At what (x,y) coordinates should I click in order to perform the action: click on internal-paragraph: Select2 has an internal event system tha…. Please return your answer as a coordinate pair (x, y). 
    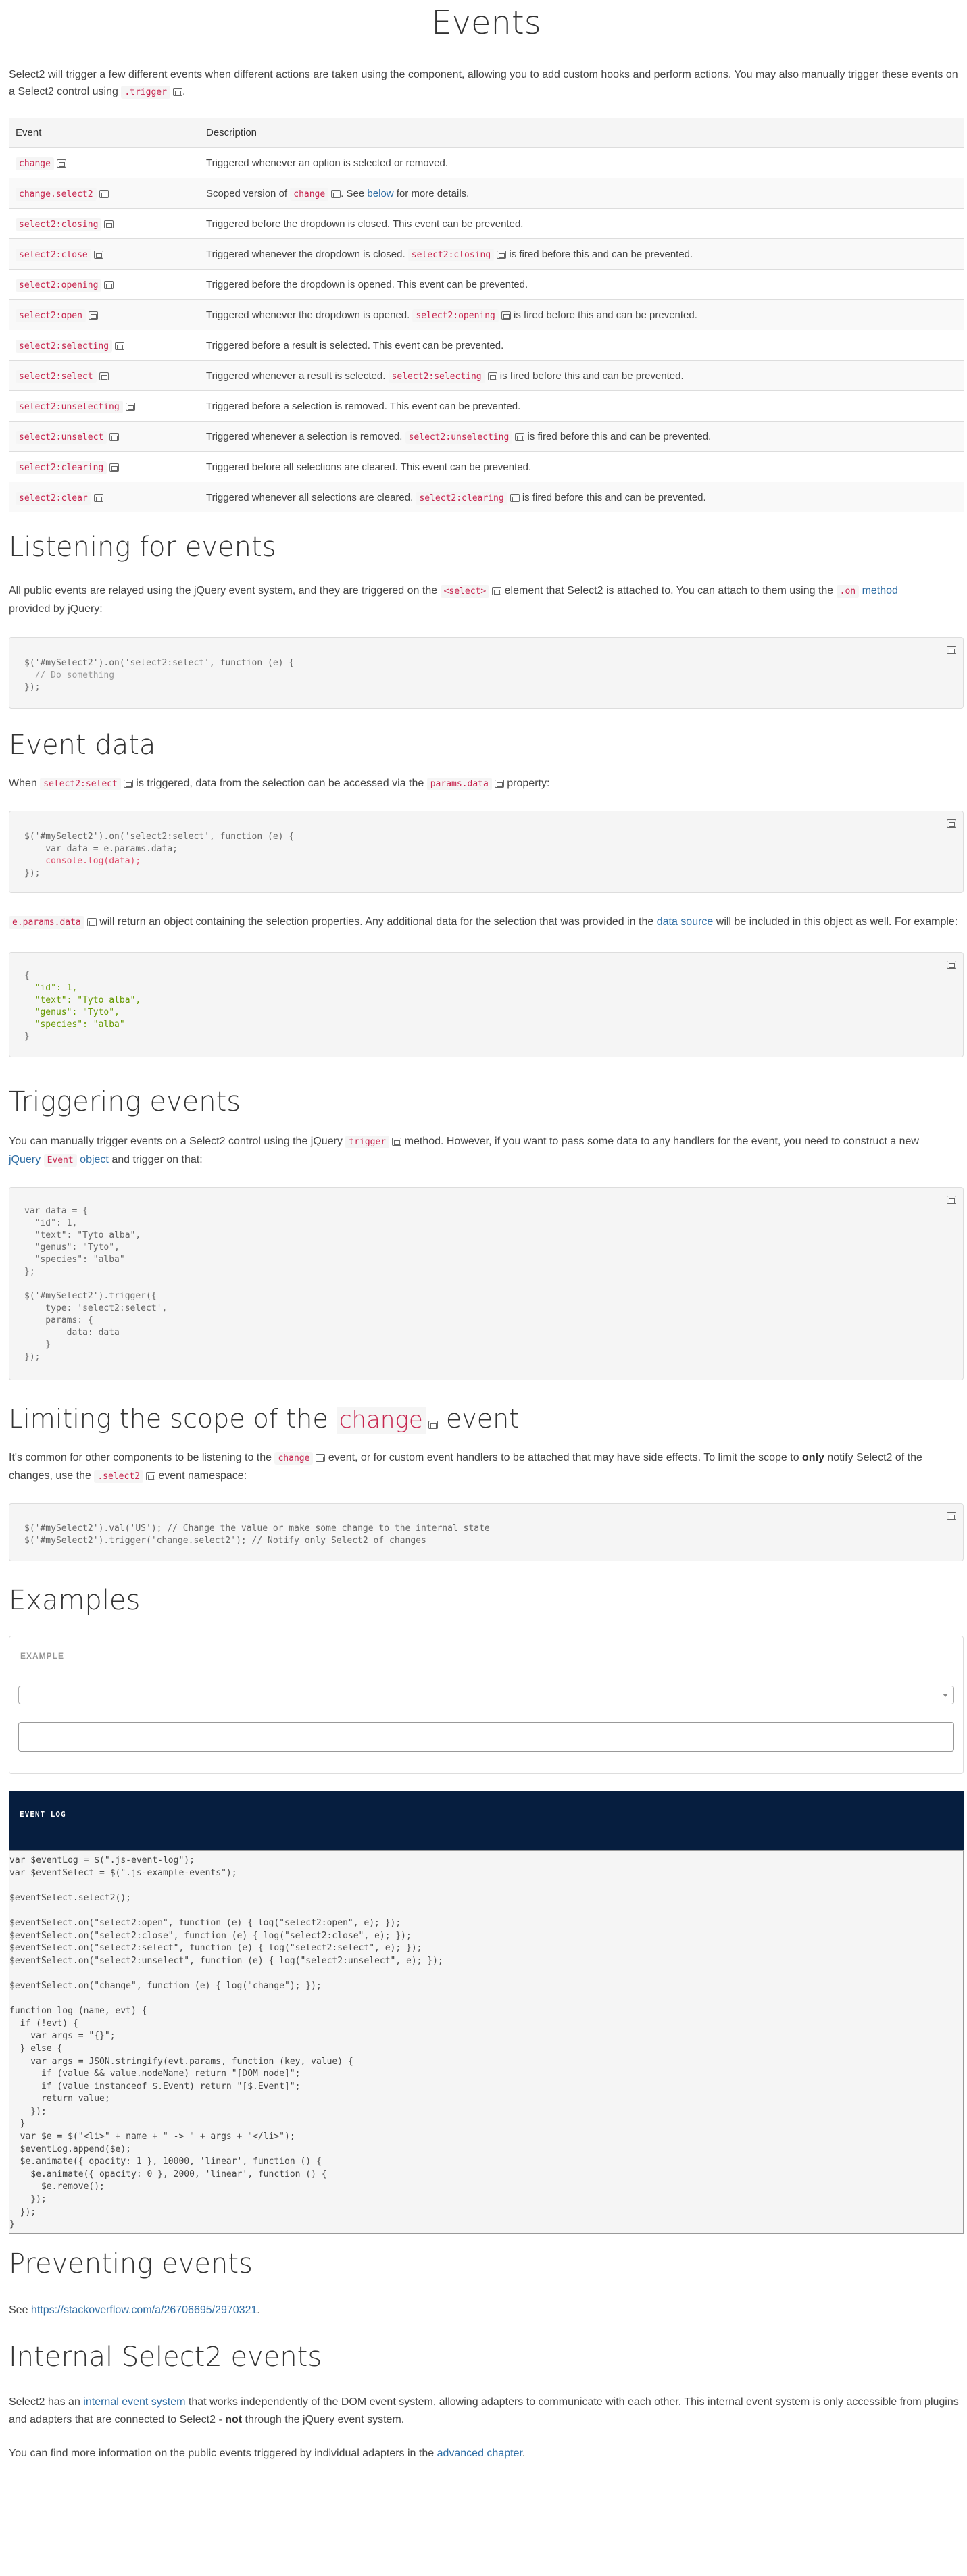
    Looking at the image, I should click on (484, 2410).